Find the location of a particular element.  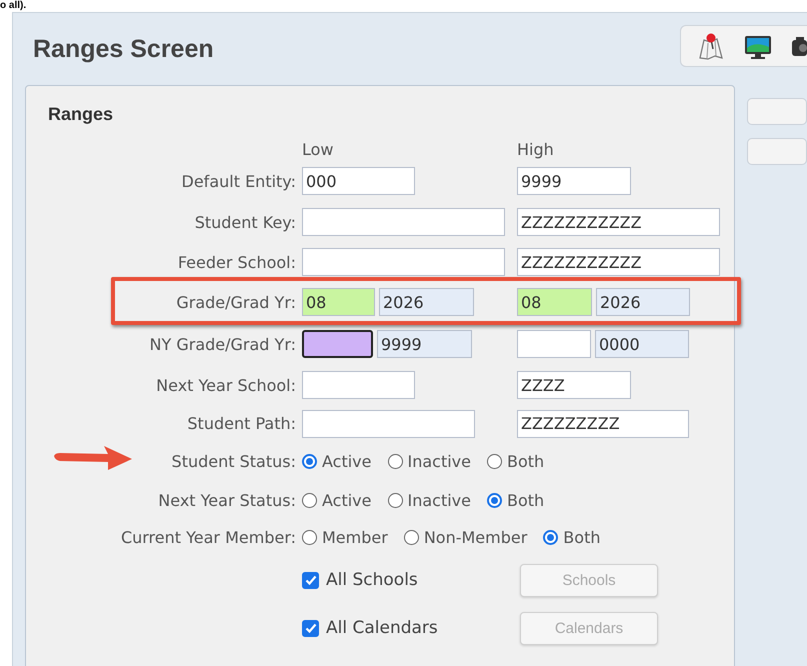

field-label: Student Path: is located at coordinates (241, 423).